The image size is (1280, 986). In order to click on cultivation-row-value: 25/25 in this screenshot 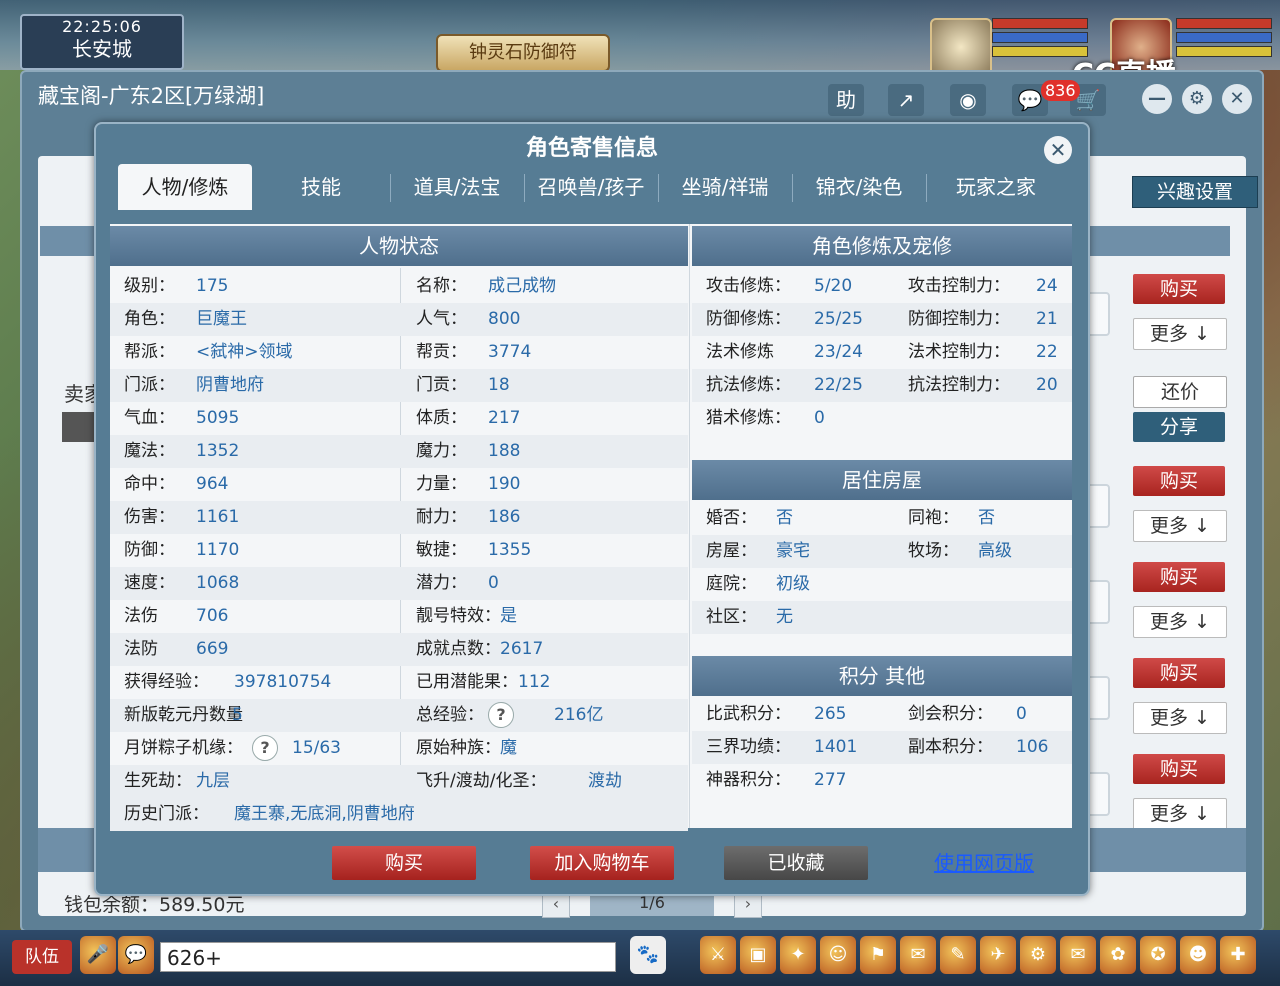, I will do `click(838, 319)`.